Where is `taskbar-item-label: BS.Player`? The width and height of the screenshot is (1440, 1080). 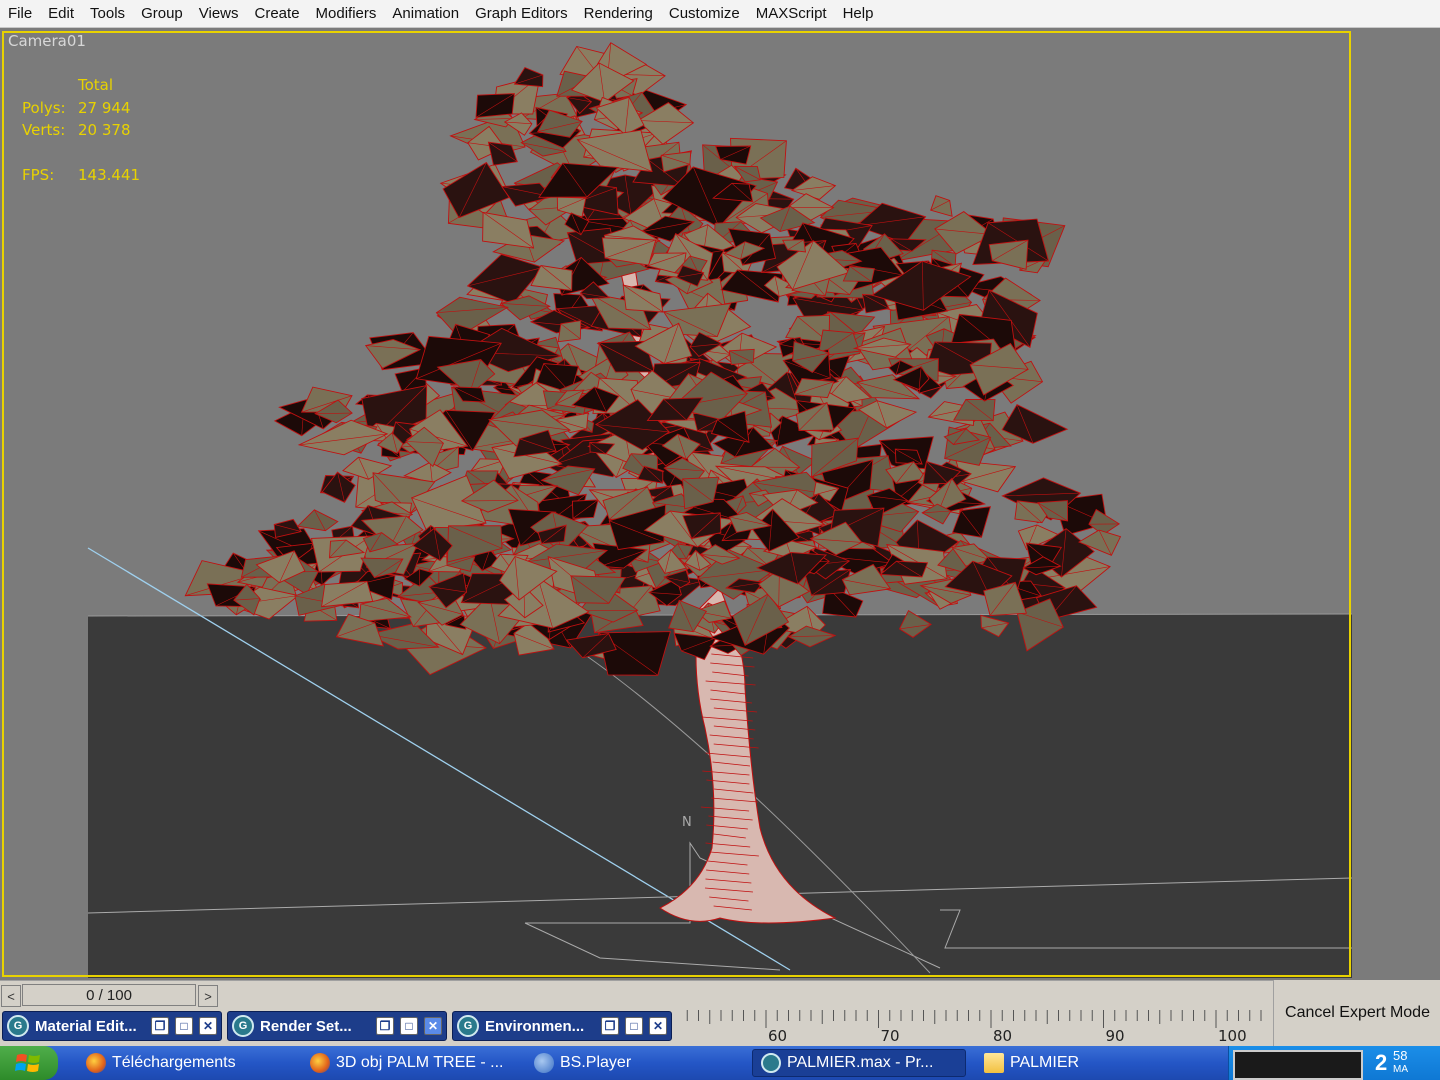 taskbar-item-label: BS.Player is located at coordinates (596, 1062).